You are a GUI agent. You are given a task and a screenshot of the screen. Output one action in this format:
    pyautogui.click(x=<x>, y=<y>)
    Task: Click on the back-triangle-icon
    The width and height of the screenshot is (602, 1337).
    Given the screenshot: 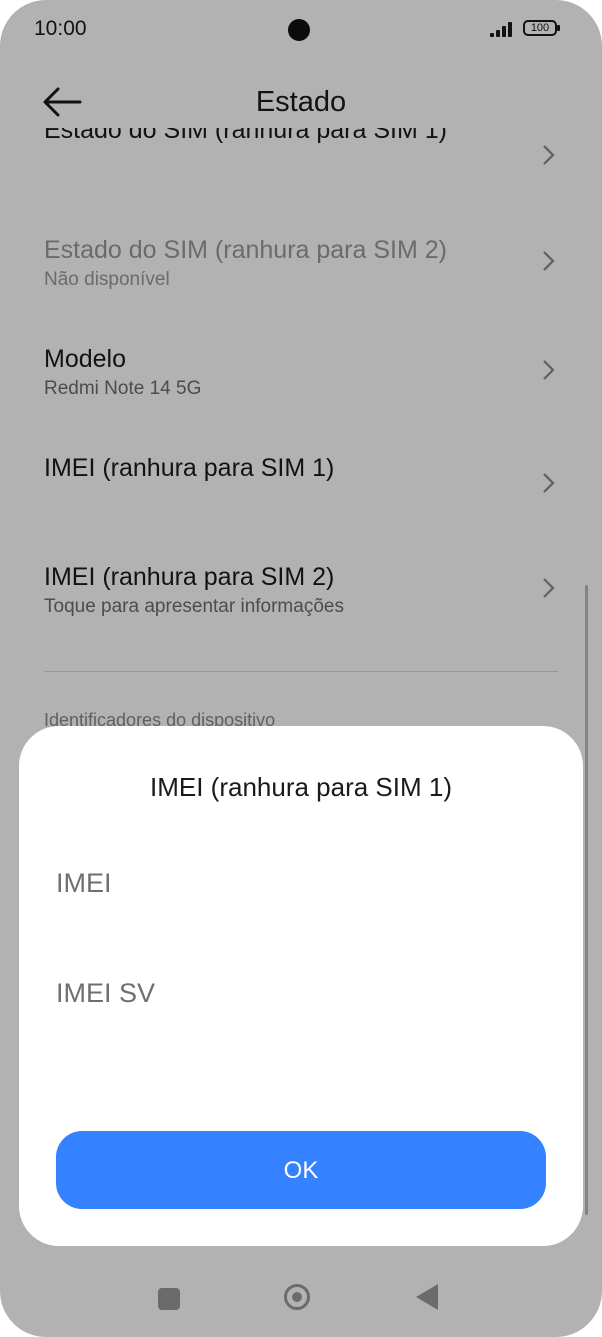 What is the action you would take?
    pyautogui.click(x=427, y=1297)
    